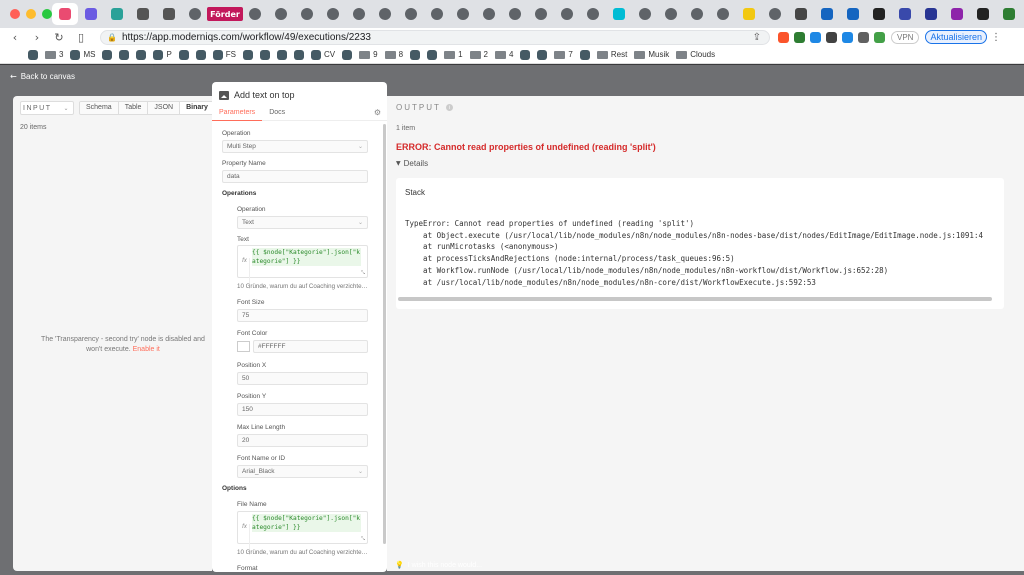  I want to click on node-title-text: Add text on top, so click(264, 95).